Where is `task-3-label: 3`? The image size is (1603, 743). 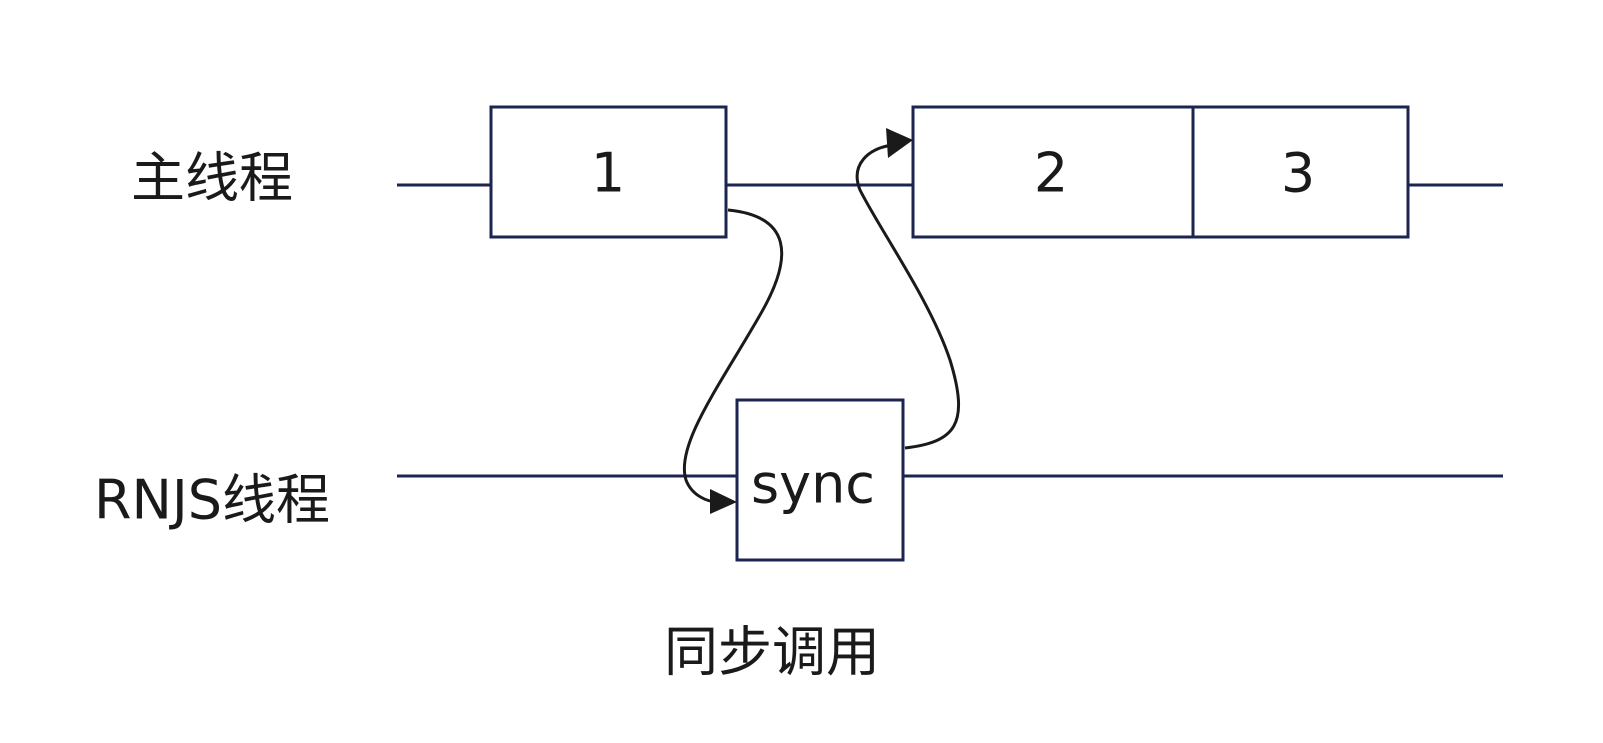 task-3-label: 3 is located at coordinates (1298, 173).